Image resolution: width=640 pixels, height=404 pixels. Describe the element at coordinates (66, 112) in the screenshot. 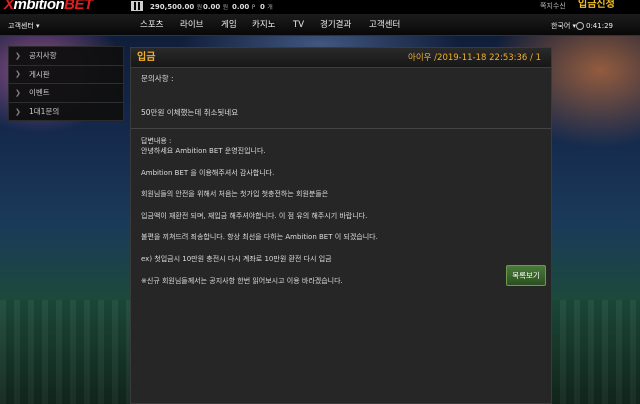

I see `sidebar-item-inquiry: ❯ 1대1문의` at that location.